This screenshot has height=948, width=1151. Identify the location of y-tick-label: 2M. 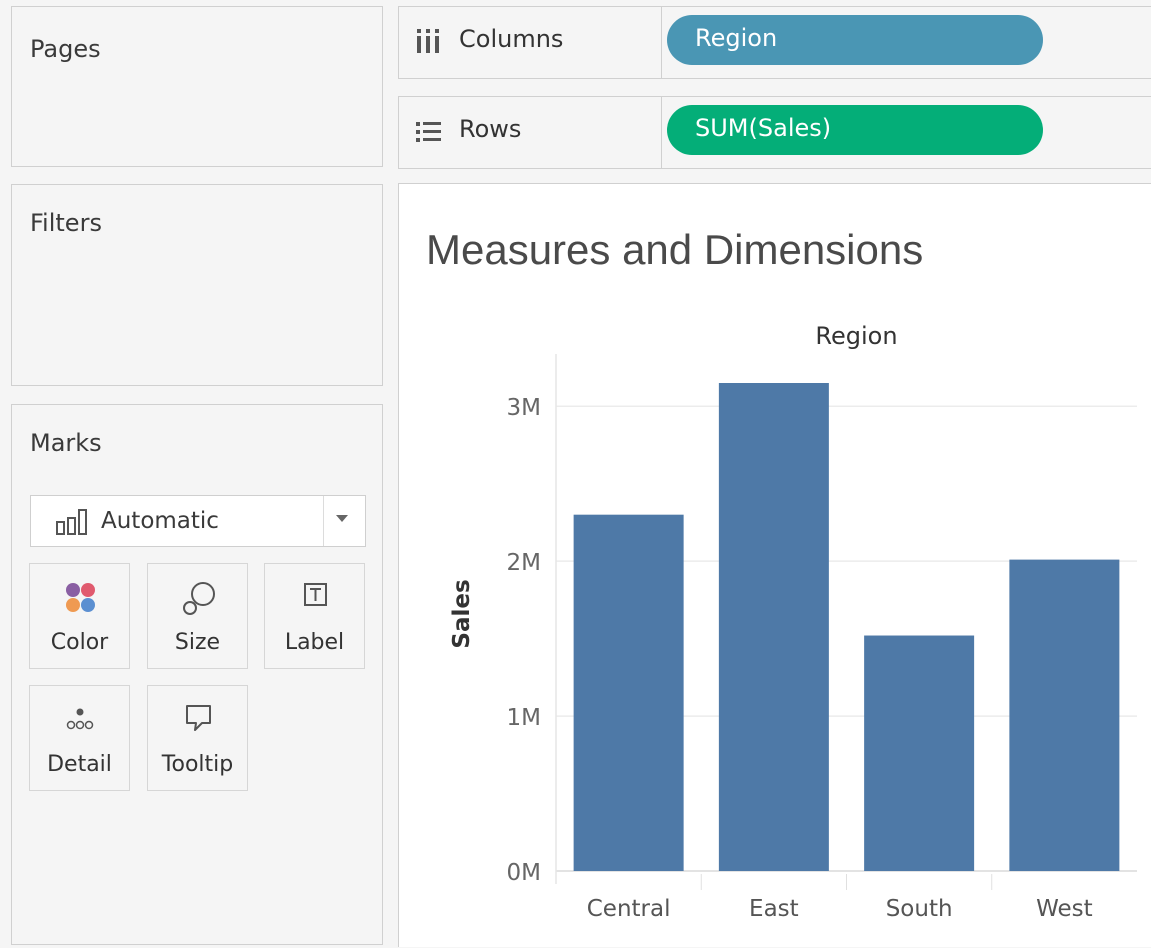
(524, 563).